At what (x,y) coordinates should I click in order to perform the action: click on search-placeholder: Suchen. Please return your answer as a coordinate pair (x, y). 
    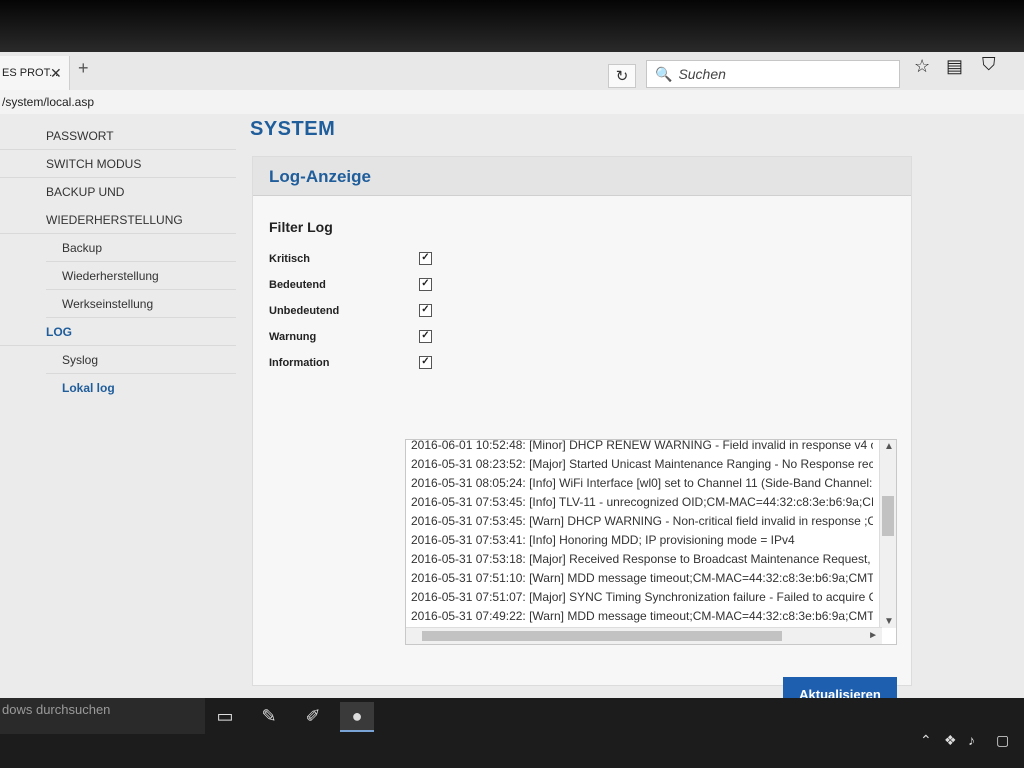
    Looking at the image, I should click on (702, 74).